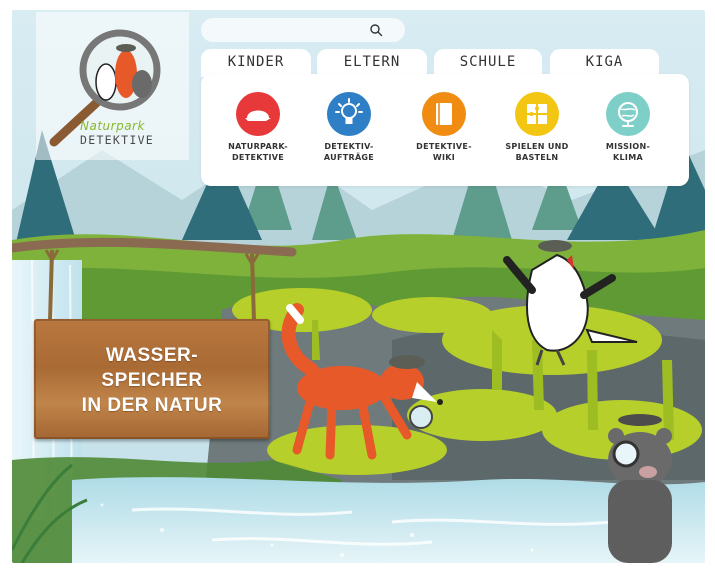 The height and width of the screenshot is (571, 715). Describe the element at coordinates (488, 63) in the screenshot. I see `tab-schule: SCHULE` at that location.